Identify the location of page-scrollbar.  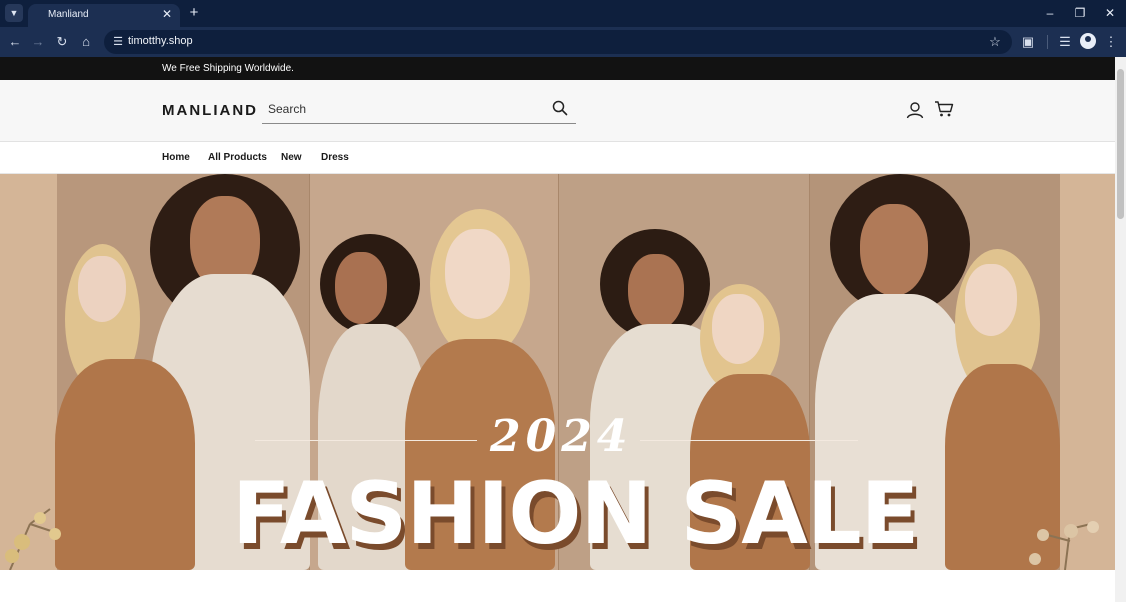
(1120, 329).